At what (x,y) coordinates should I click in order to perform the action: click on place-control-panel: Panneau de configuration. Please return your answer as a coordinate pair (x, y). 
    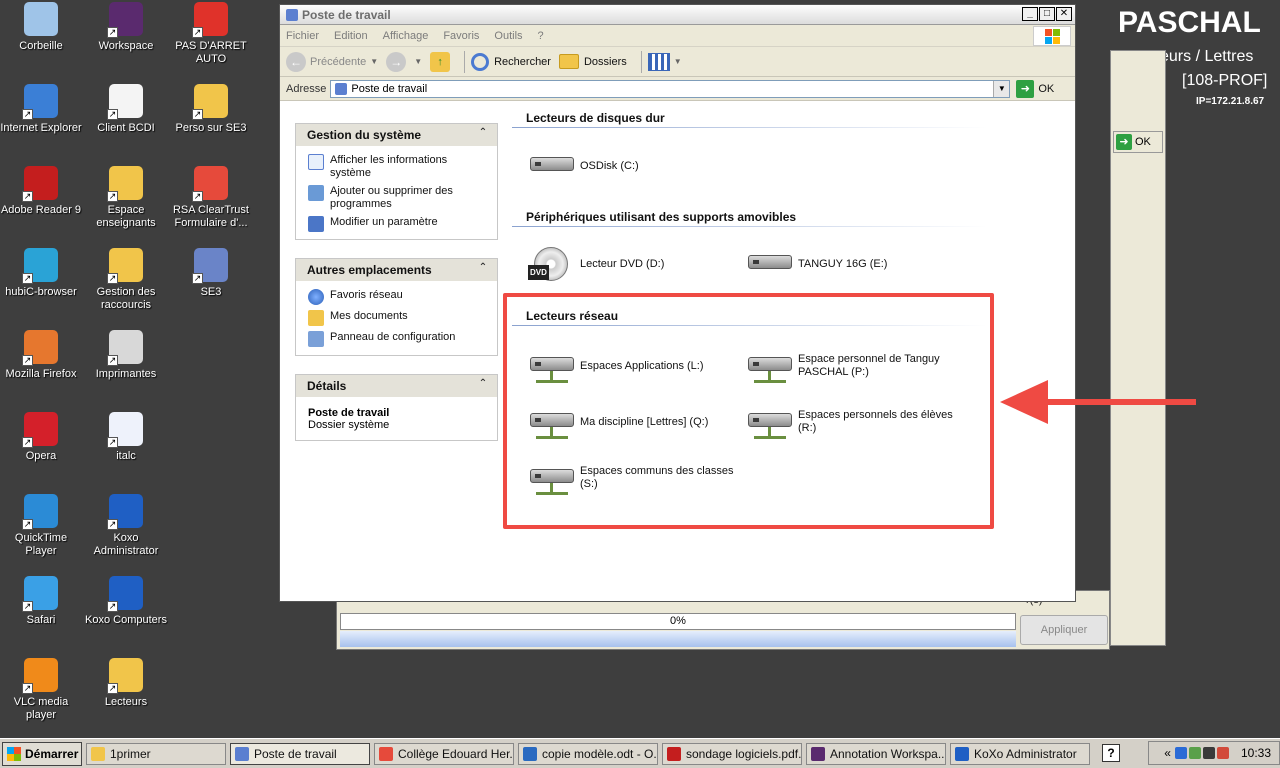
    Looking at the image, I should click on (396, 339).